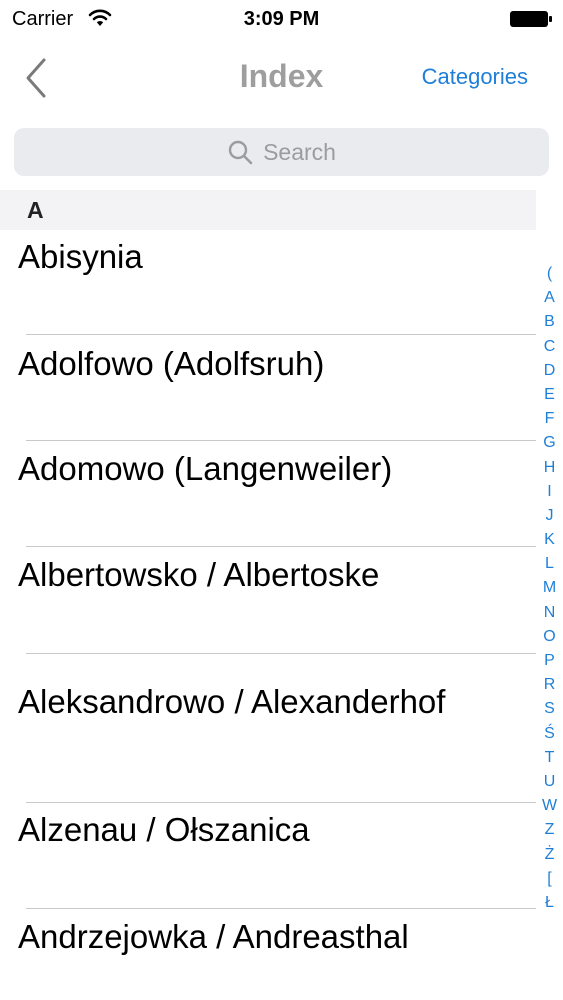  I want to click on section-index: (A B C D E F G H I J K L M N O P R S Ś T U W Z Ż[Ł, so click(549, 588).